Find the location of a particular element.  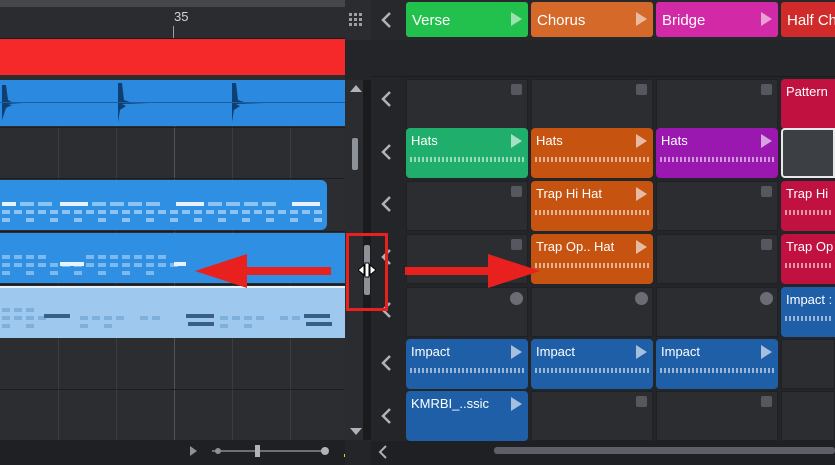

scene-bridge: Bridge is located at coordinates (717, 19).